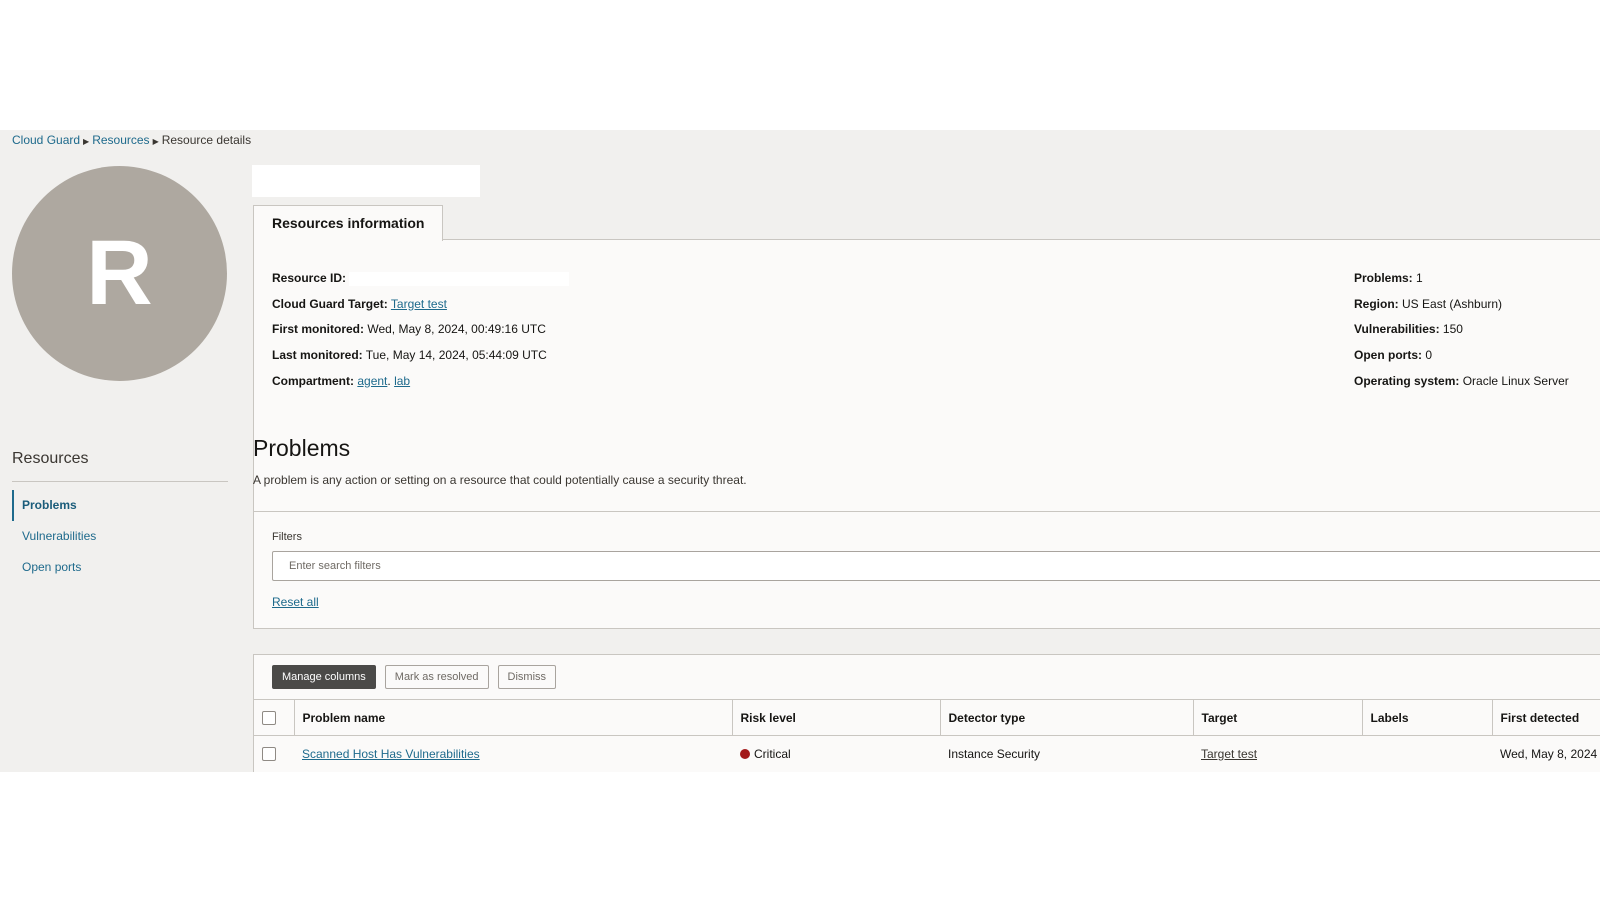 This screenshot has width=1600, height=900. What do you see at coordinates (287, 537) in the screenshot?
I see `filters-label: Filters` at bounding box center [287, 537].